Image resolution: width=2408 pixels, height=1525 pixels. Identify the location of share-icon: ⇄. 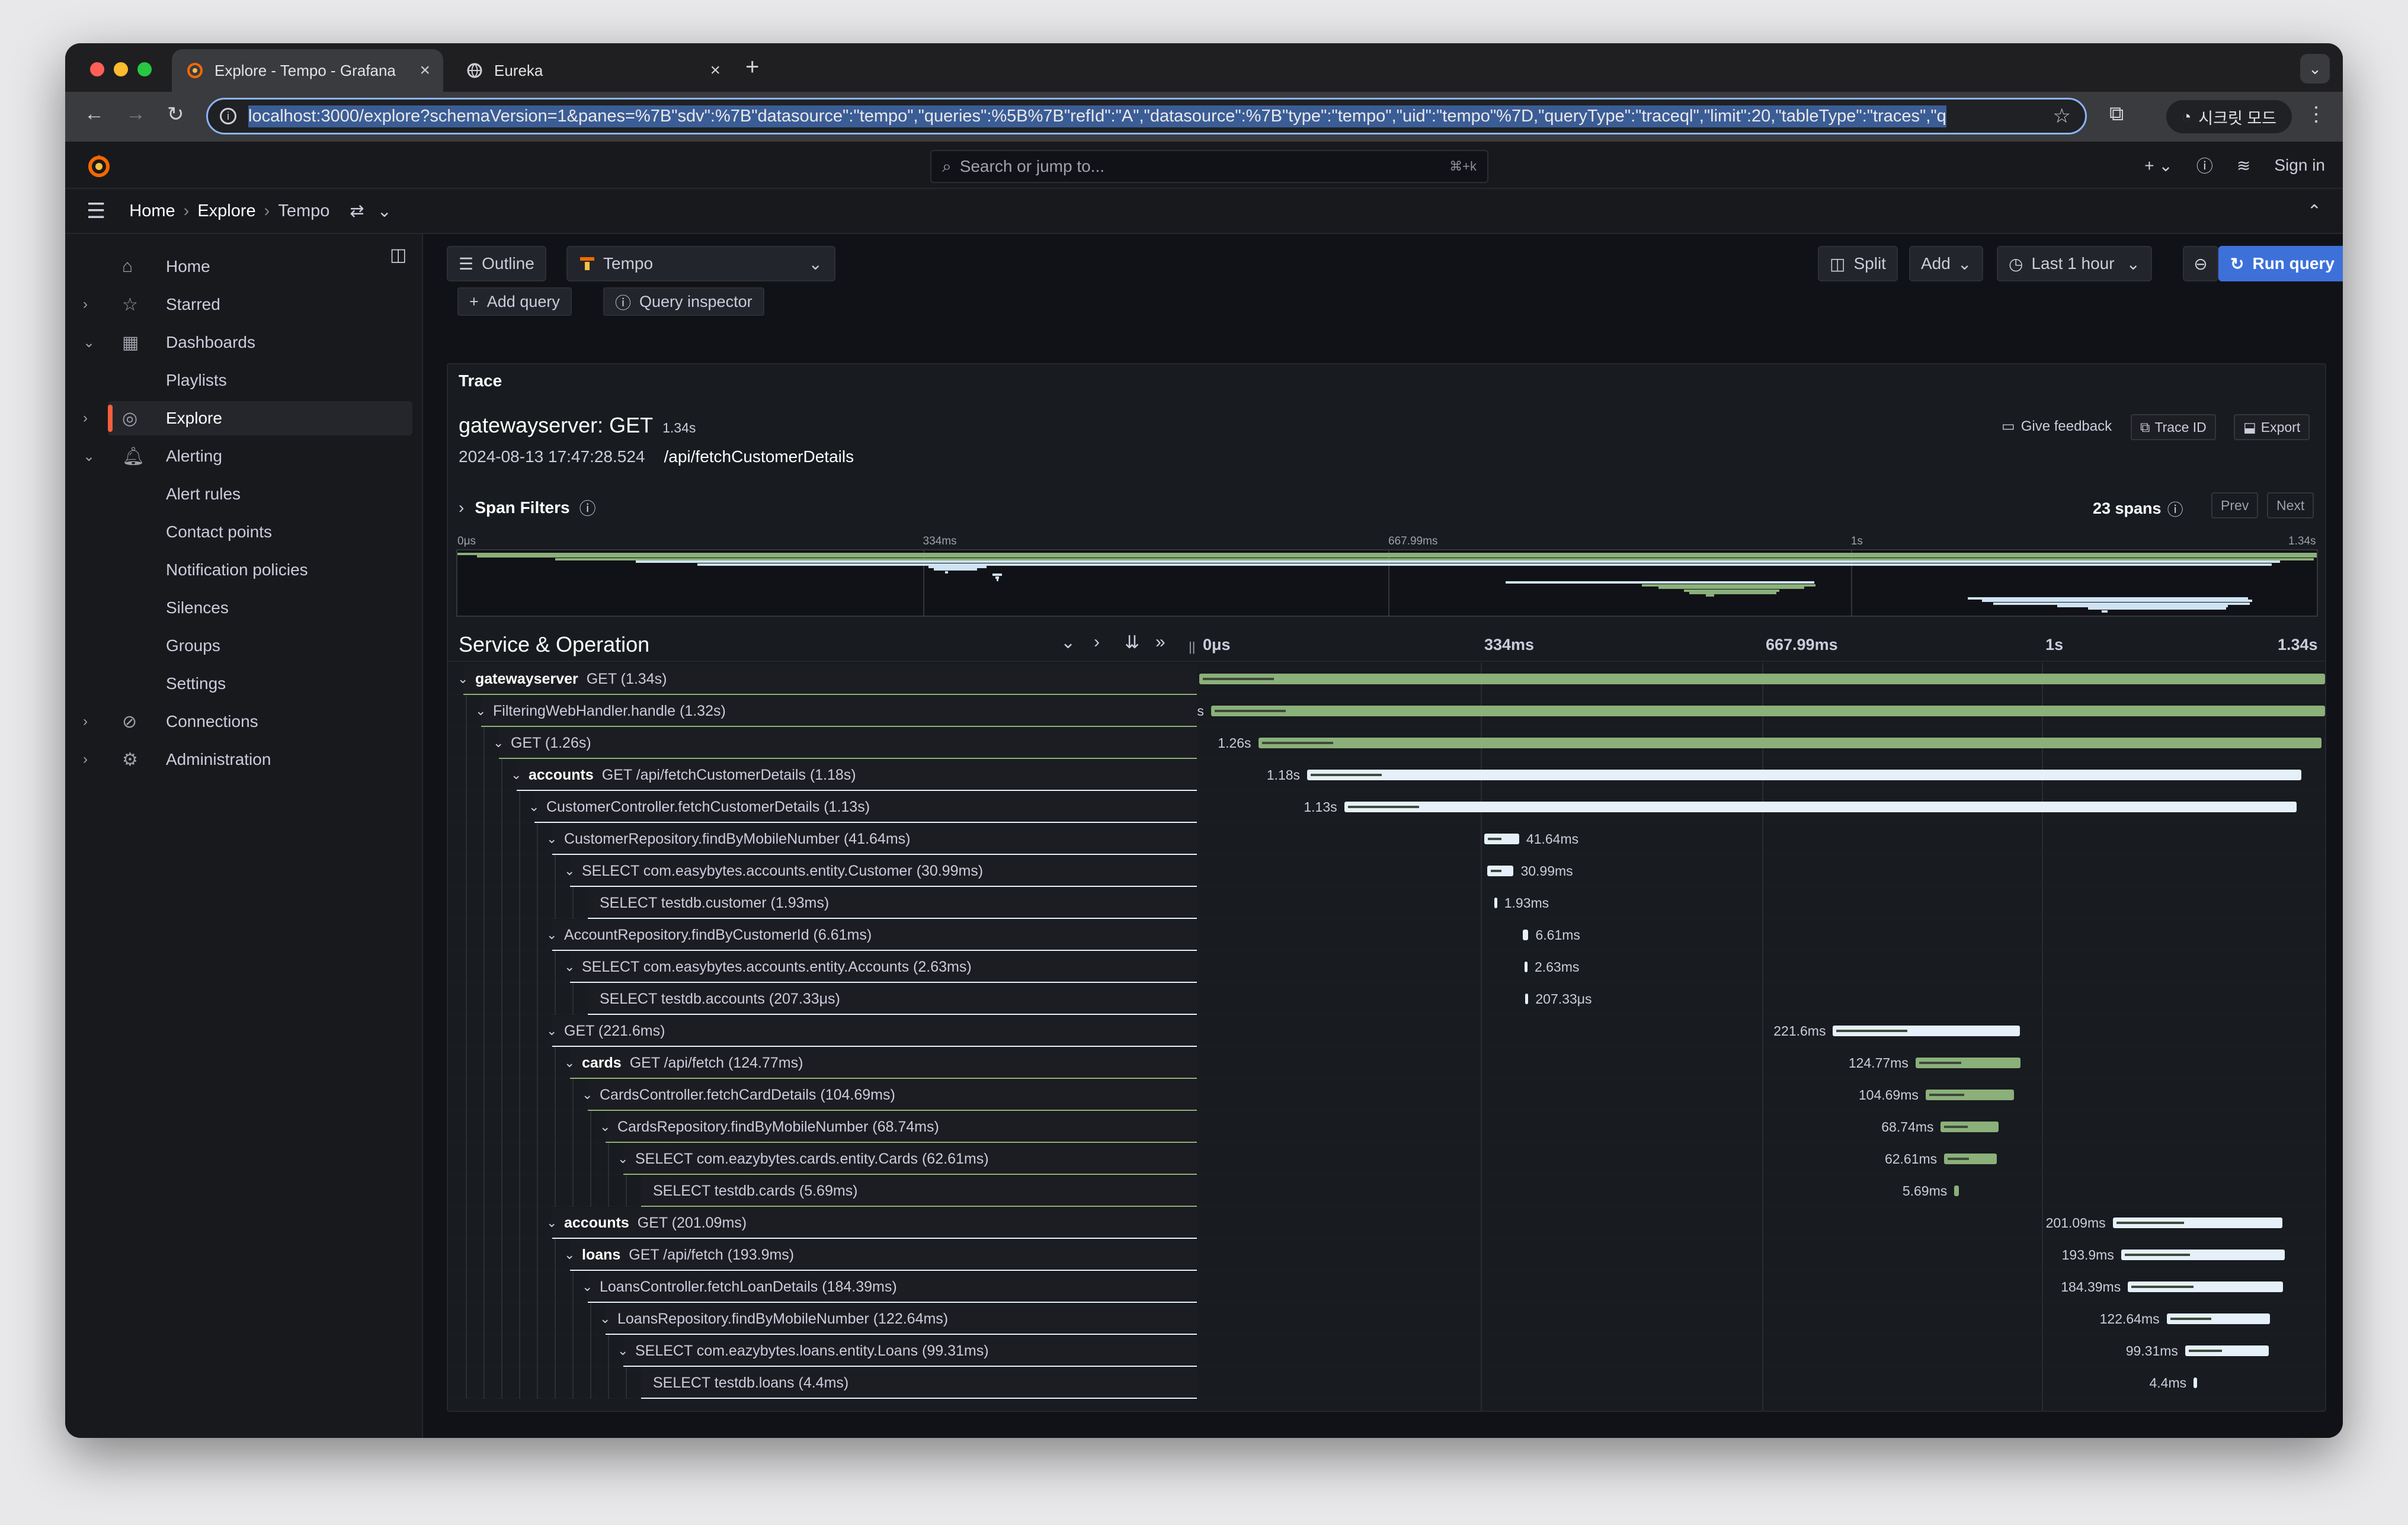
(357, 211).